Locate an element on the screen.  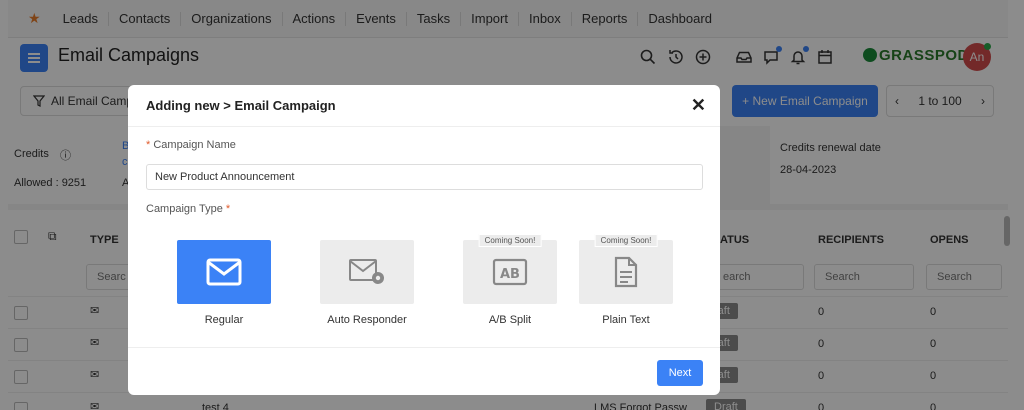
svg-text: AB is located at coordinates (510, 274).